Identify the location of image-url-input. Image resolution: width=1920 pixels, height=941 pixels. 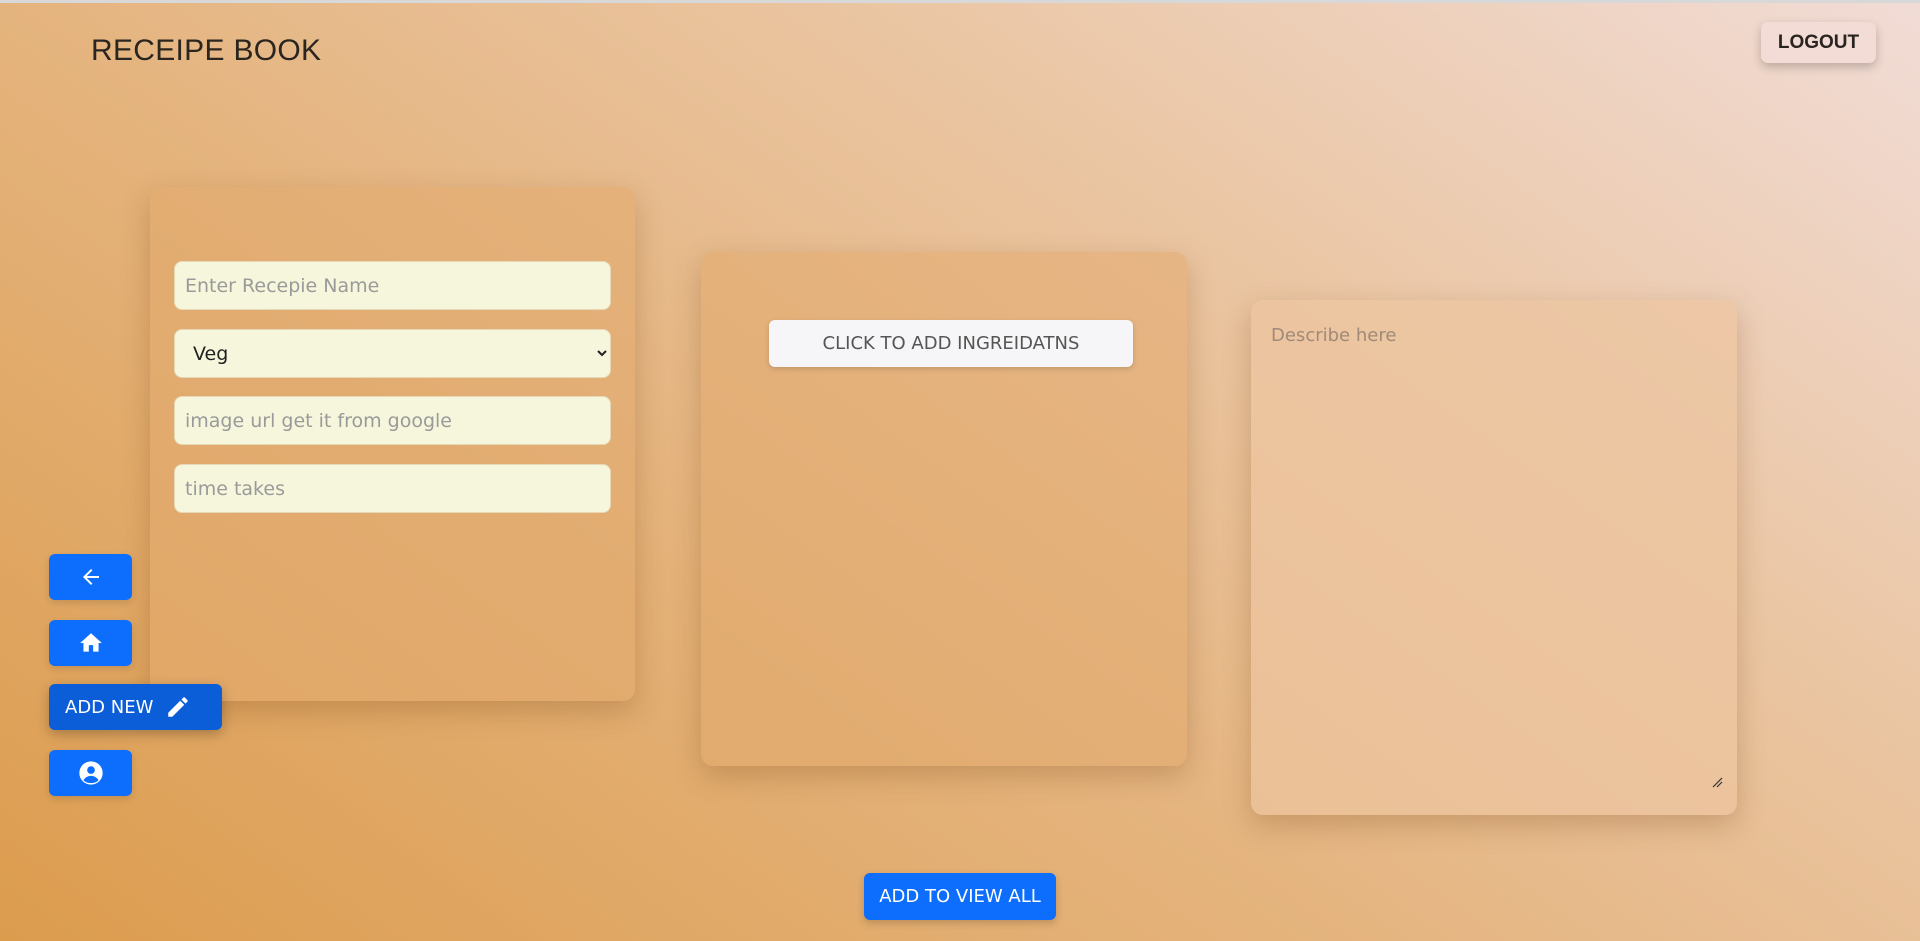
(392, 420).